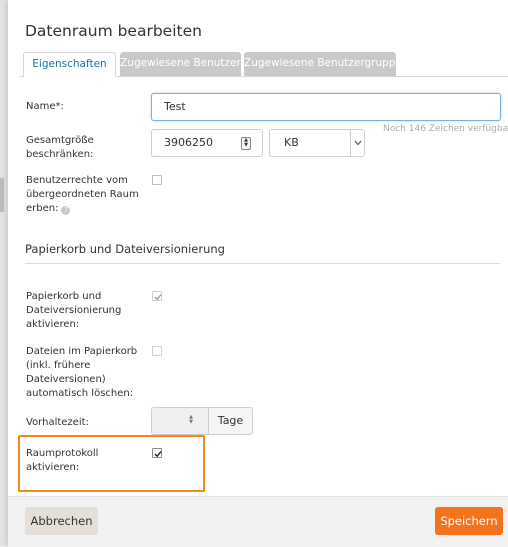 This screenshot has height=547, width=508. What do you see at coordinates (64, 296) in the screenshot?
I see `recycle-enable-label-line: Papierkorb und` at bounding box center [64, 296].